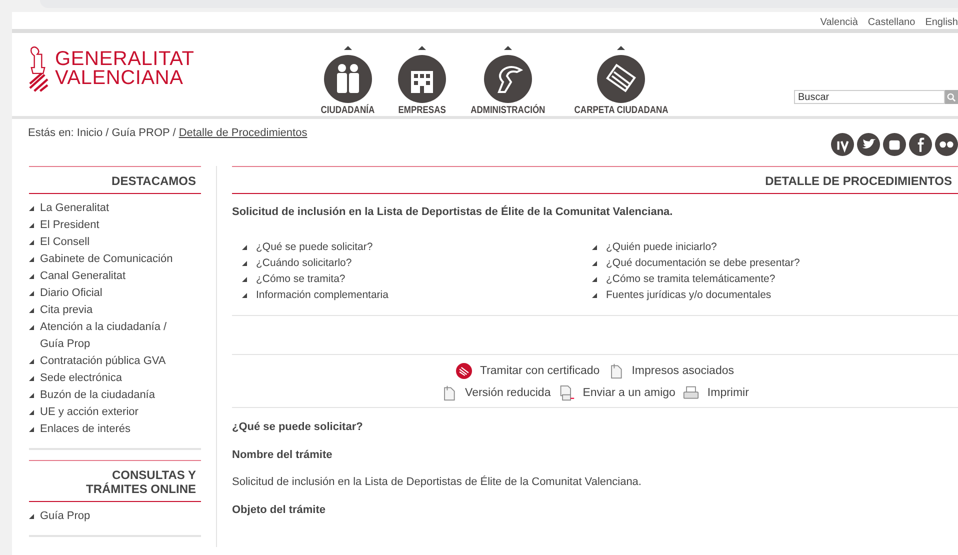 The height and width of the screenshot is (555, 958). I want to click on action-link: Enviar a un amigo, so click(629, 393).